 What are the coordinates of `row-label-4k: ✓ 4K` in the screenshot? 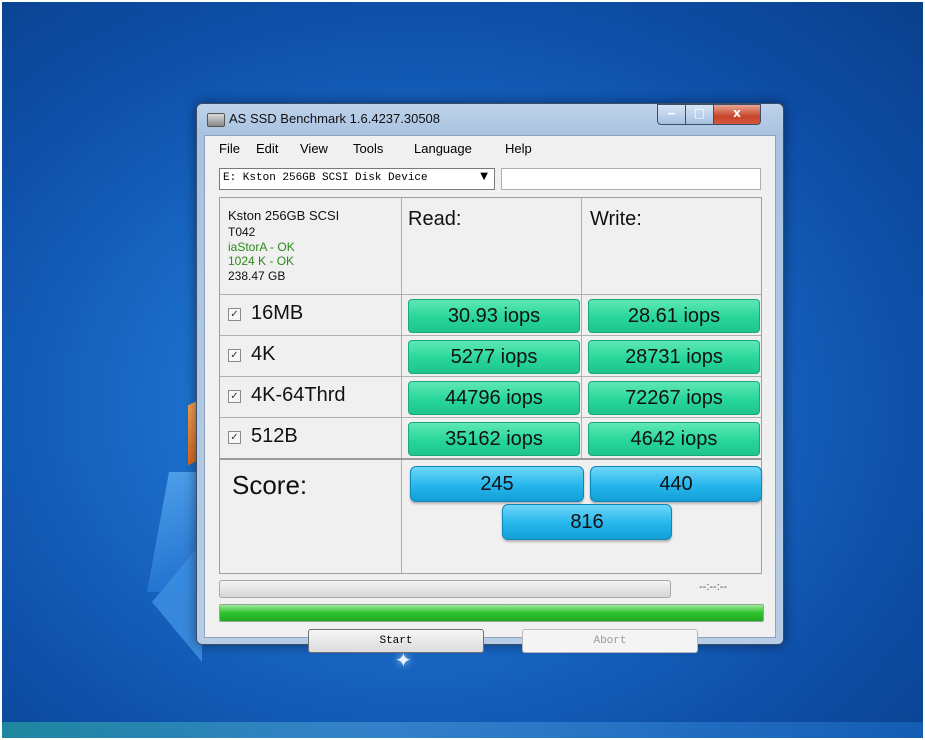 It's located at (251, 354).